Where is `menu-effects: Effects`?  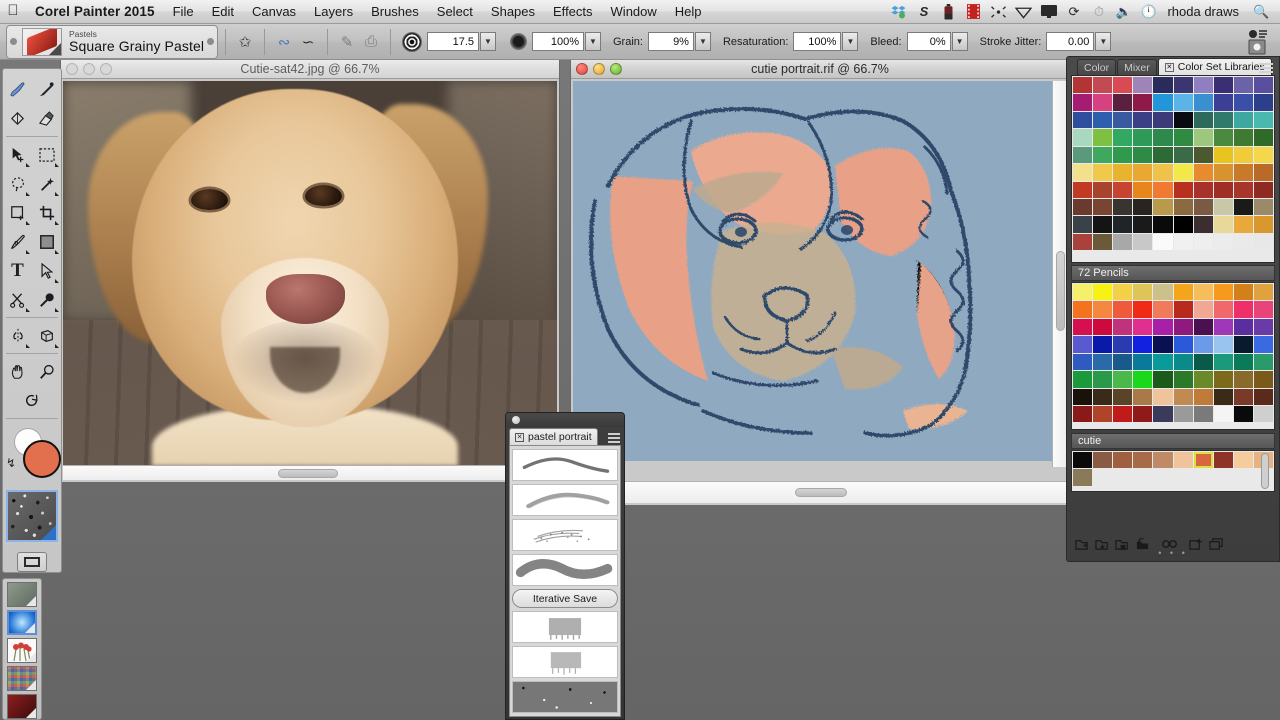 menu-effects: Effects is located at coordinates (573, 11).